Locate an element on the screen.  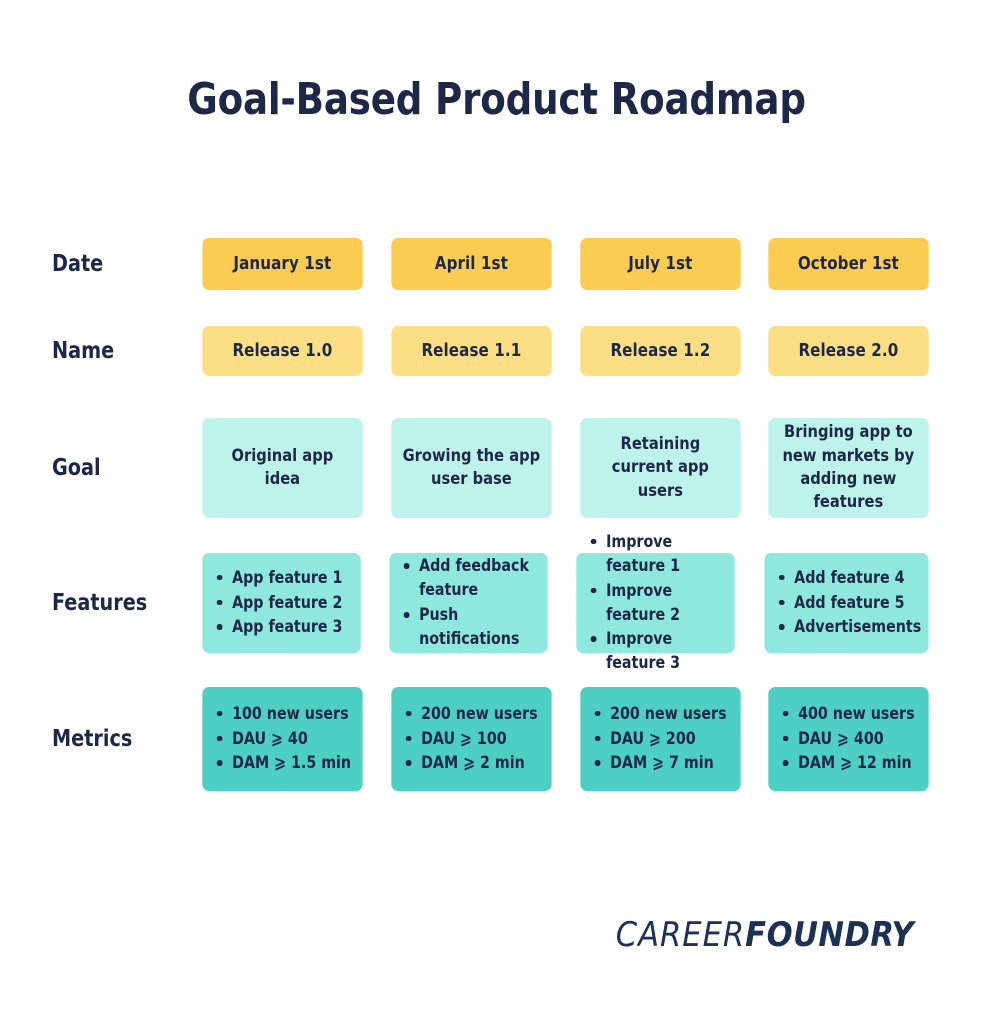
features-cell-2: Add feedback feature Push notifications is located at coordinates (469, 603).